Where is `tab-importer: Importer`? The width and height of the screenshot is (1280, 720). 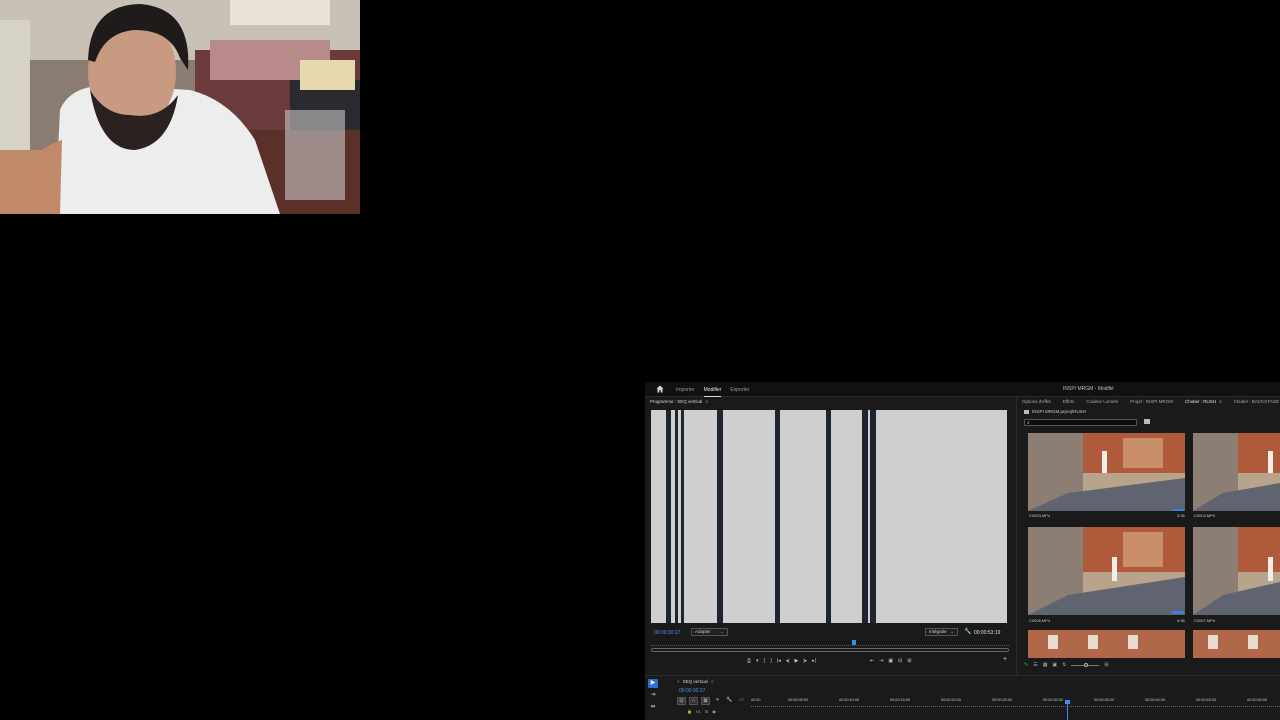
tab-importer: Importer is located at coordinates (685, 389).